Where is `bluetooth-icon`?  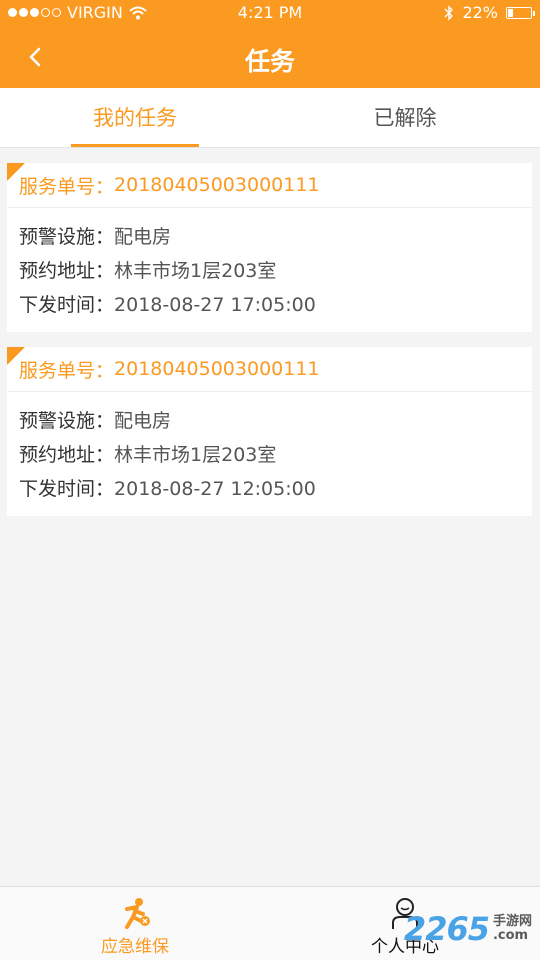 bluetooth-icon is located at coordinates (449, 12).